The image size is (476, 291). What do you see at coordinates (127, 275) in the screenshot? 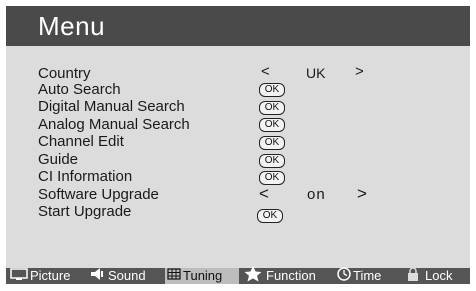
I see `tab-sound-label: Sound` at bounding box center [127, 275].